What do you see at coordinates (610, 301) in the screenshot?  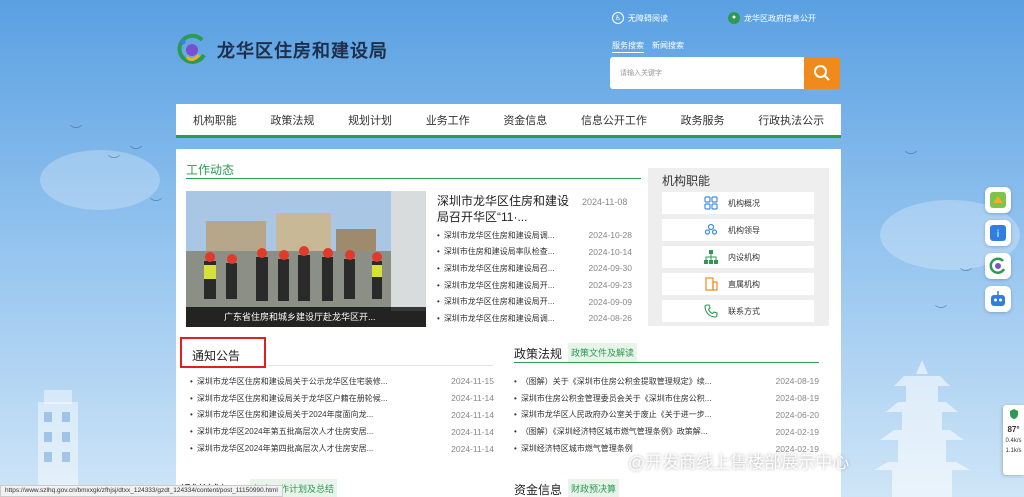 I see `list-item-date: 2024-09-09` at bounding box center [610, 301].